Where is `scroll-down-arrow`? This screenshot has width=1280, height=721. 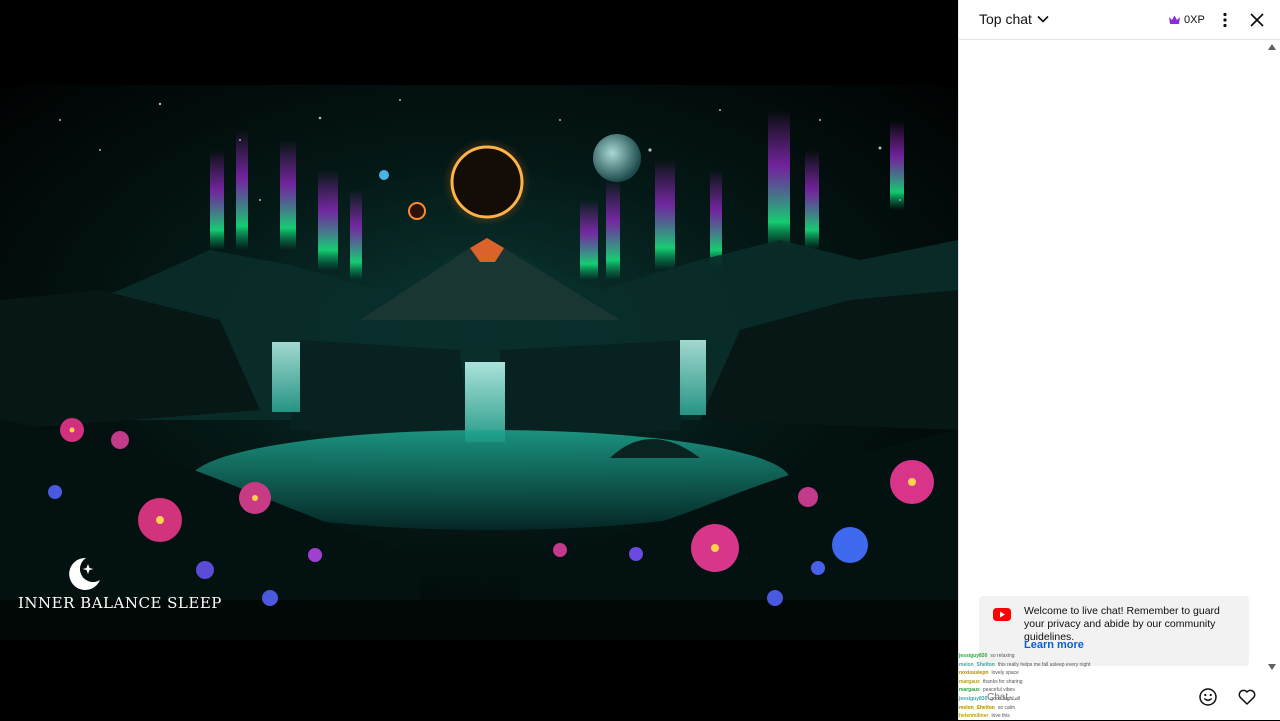
scroll-down-arrow is located at coordinates (1272, 667).